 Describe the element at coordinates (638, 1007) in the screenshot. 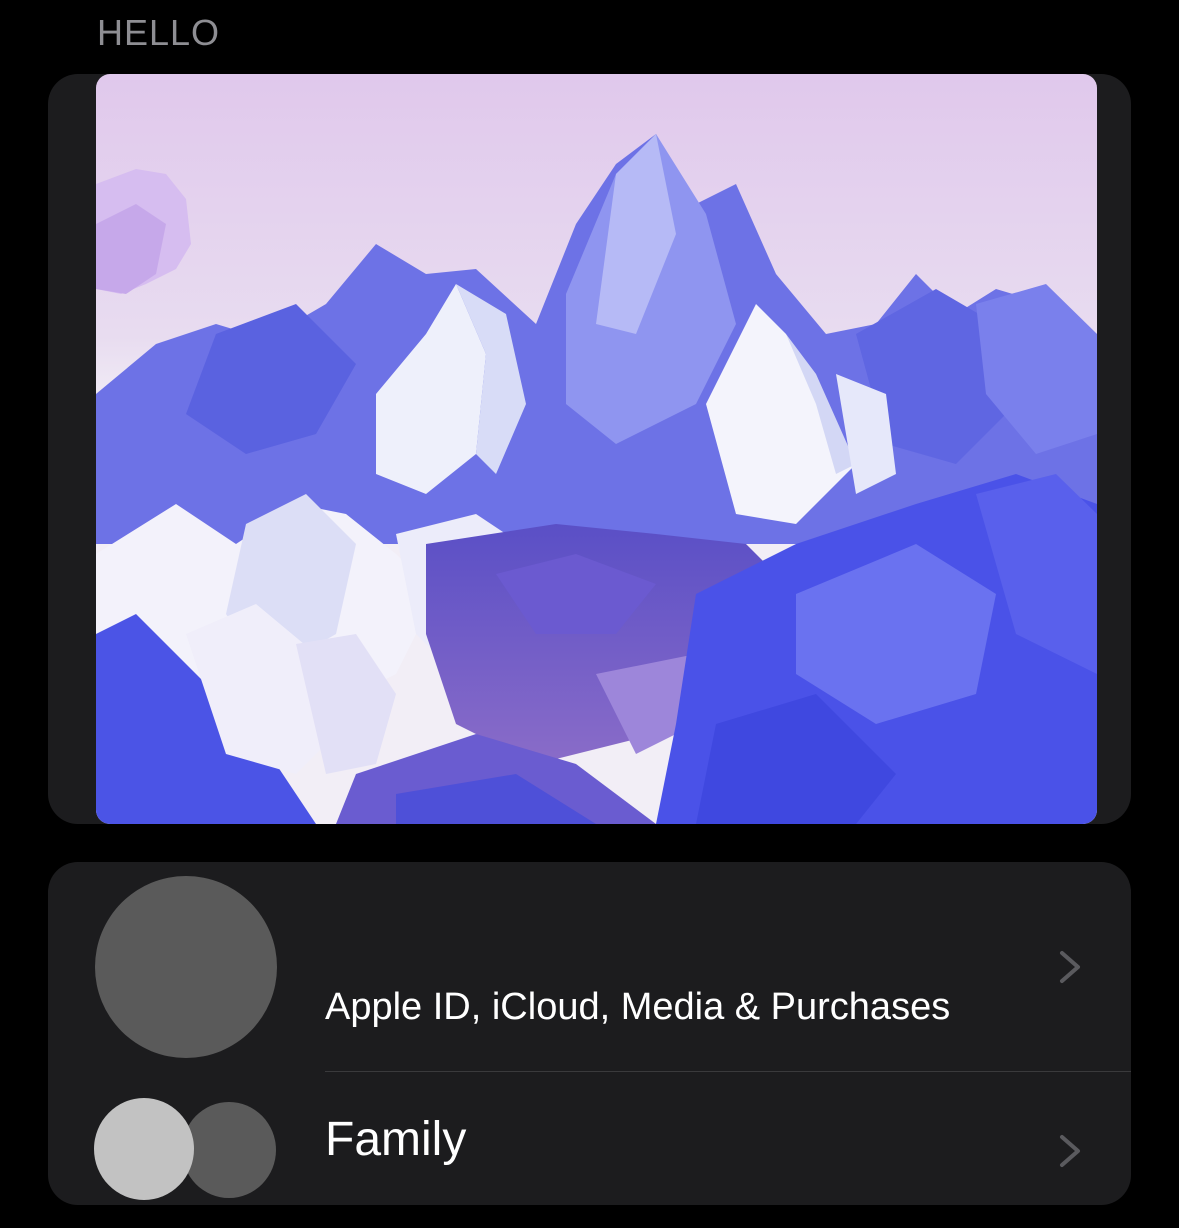

I see `apple-id-label: Apple ID, iCloud, Media & Purchases` at that location.